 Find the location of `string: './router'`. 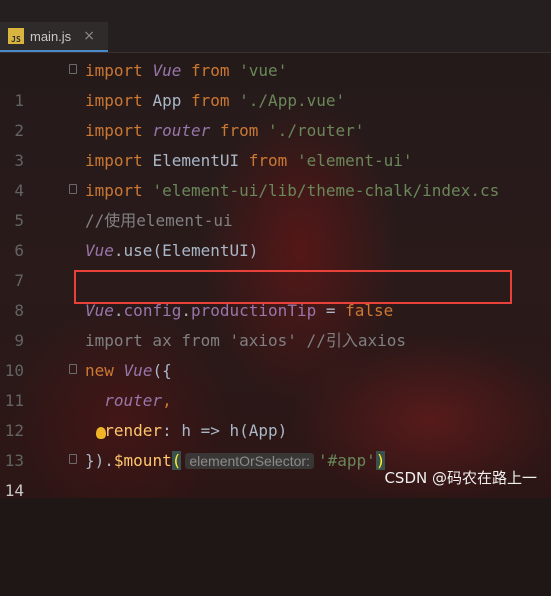

string: './router' is located at coordinates (316, 130).